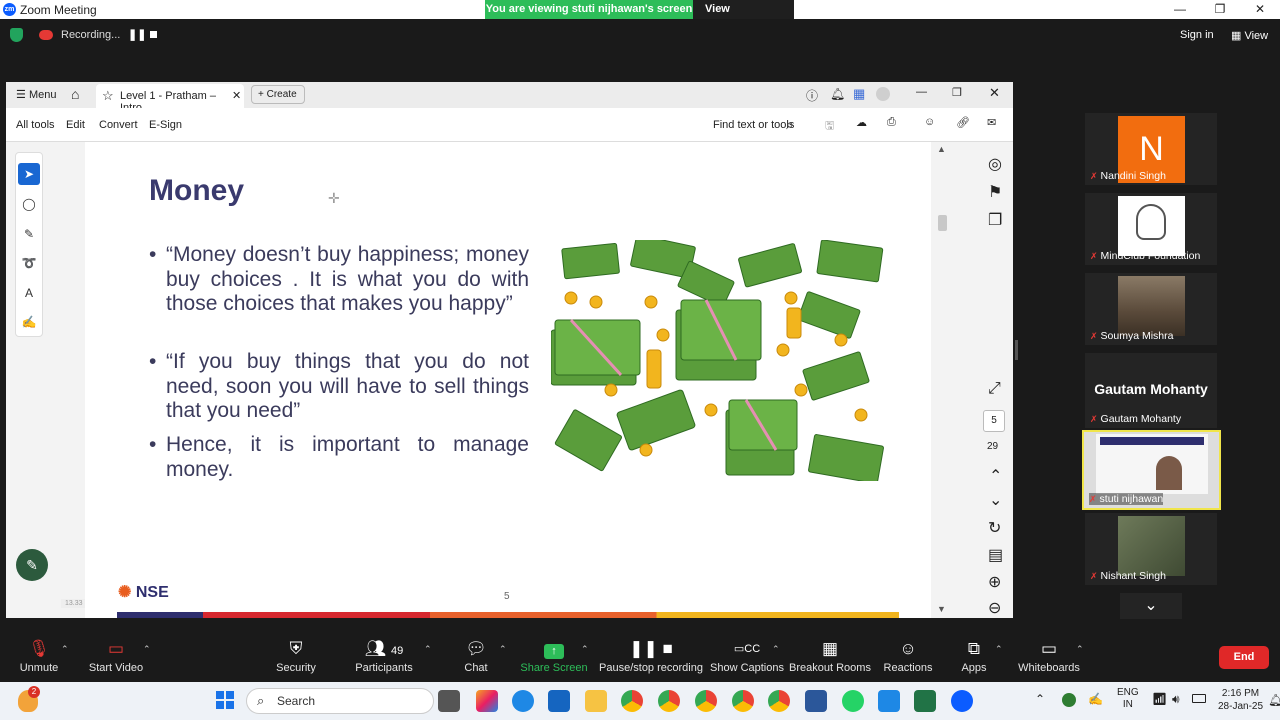  Describe the element at coordinates (1151, 470) in the screenshot. I see `participant-tile-speaking: ✗ stuti nijhawan` at that location.